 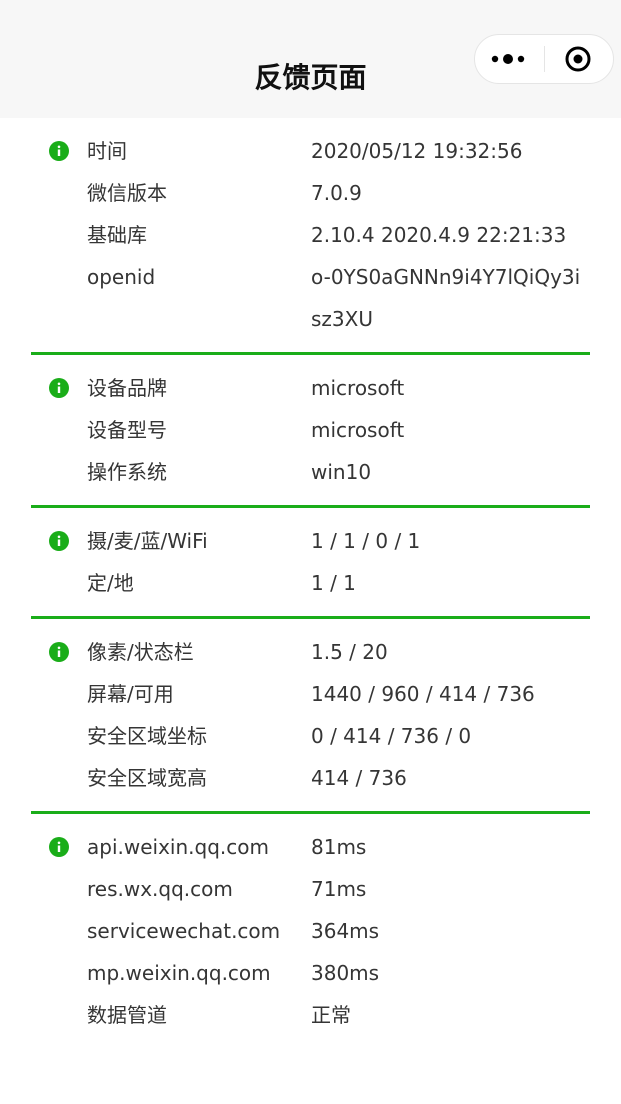 I want to click on info-section-device: 设备品牌 microsoft 设备型号 microsoft 操作系统 win10, so click(x=310, y=431).